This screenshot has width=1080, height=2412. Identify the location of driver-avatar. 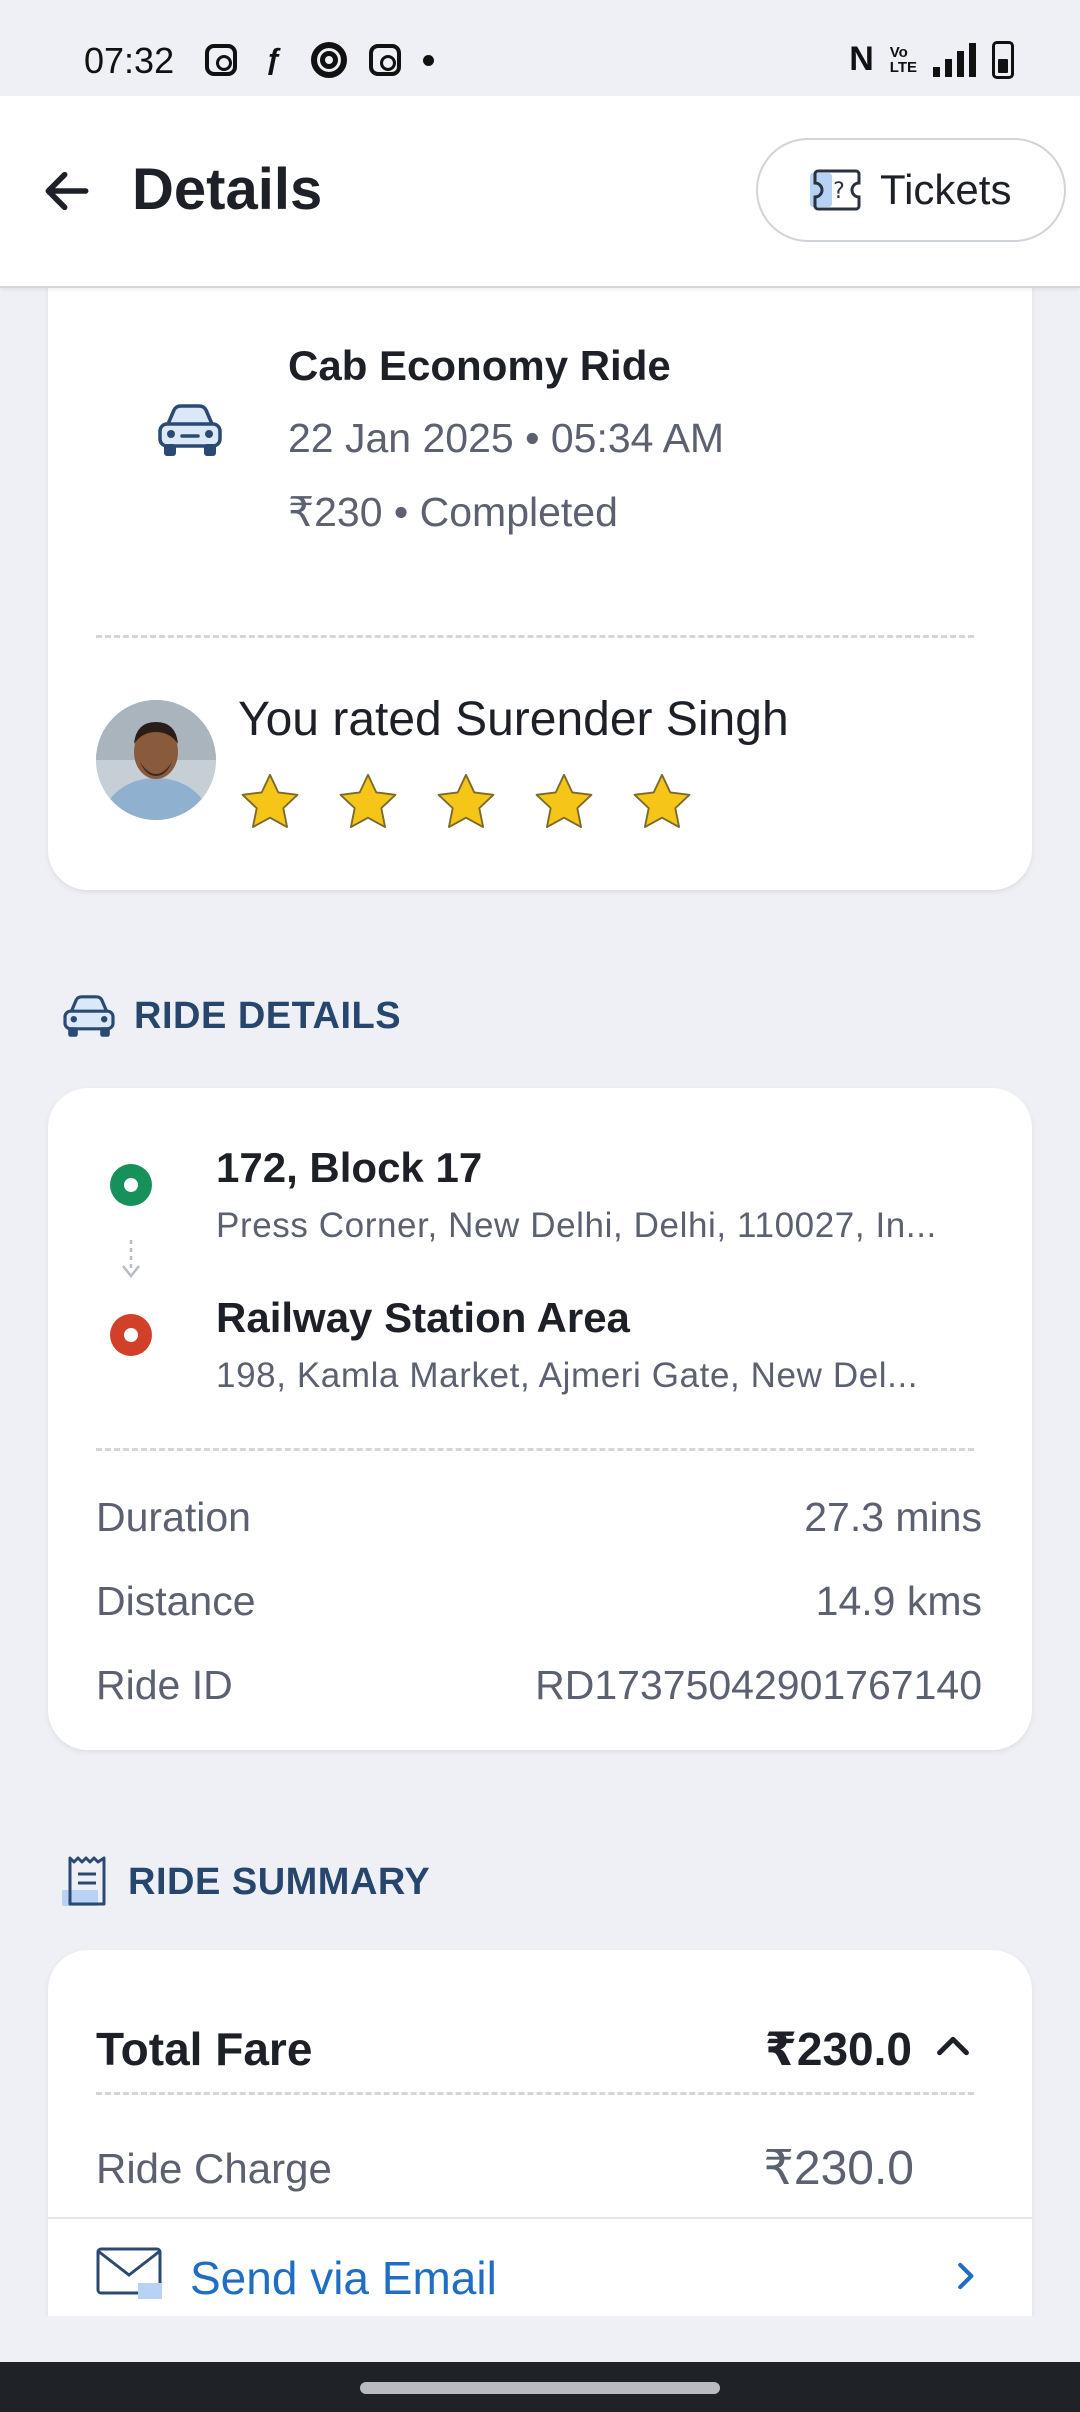
(156, 760).